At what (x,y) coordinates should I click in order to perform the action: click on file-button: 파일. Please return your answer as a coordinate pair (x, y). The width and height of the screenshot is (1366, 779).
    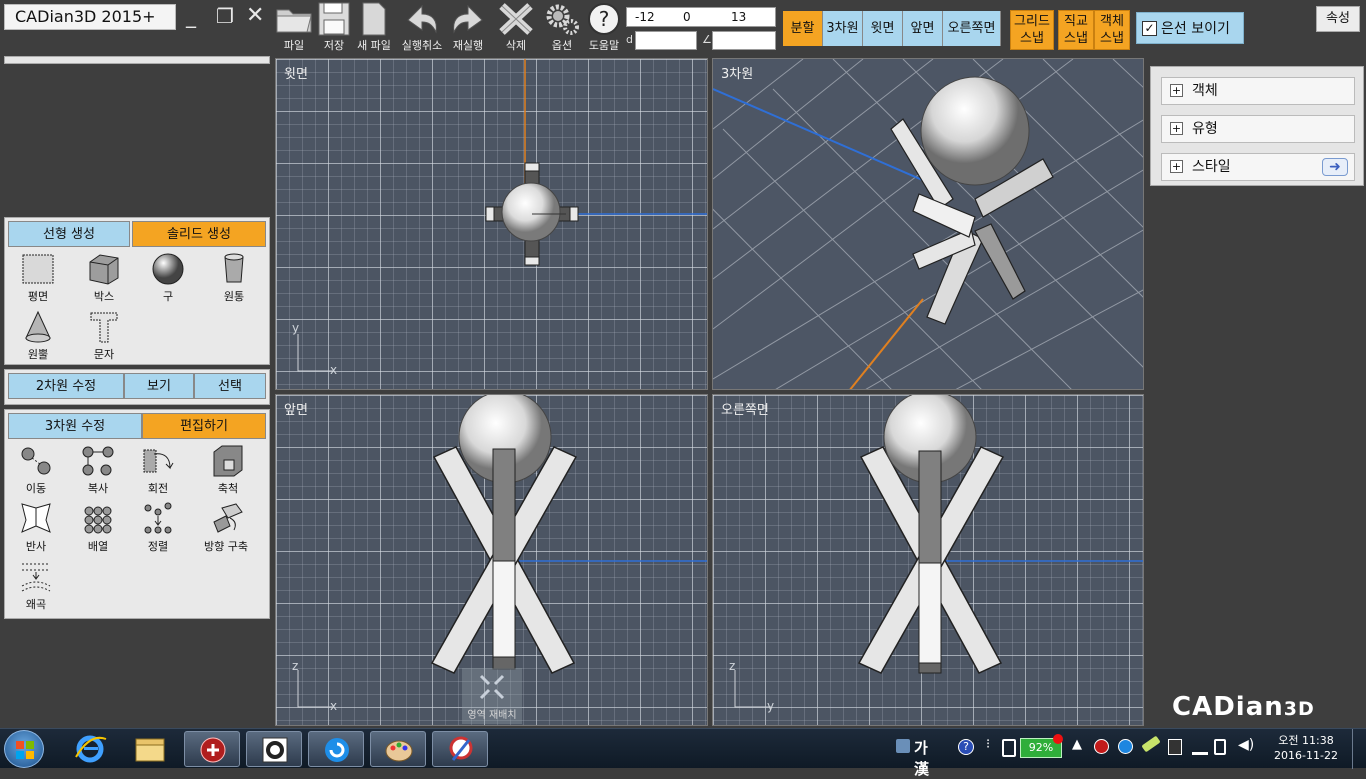
    Looking at the image, I should click on (294, 28).